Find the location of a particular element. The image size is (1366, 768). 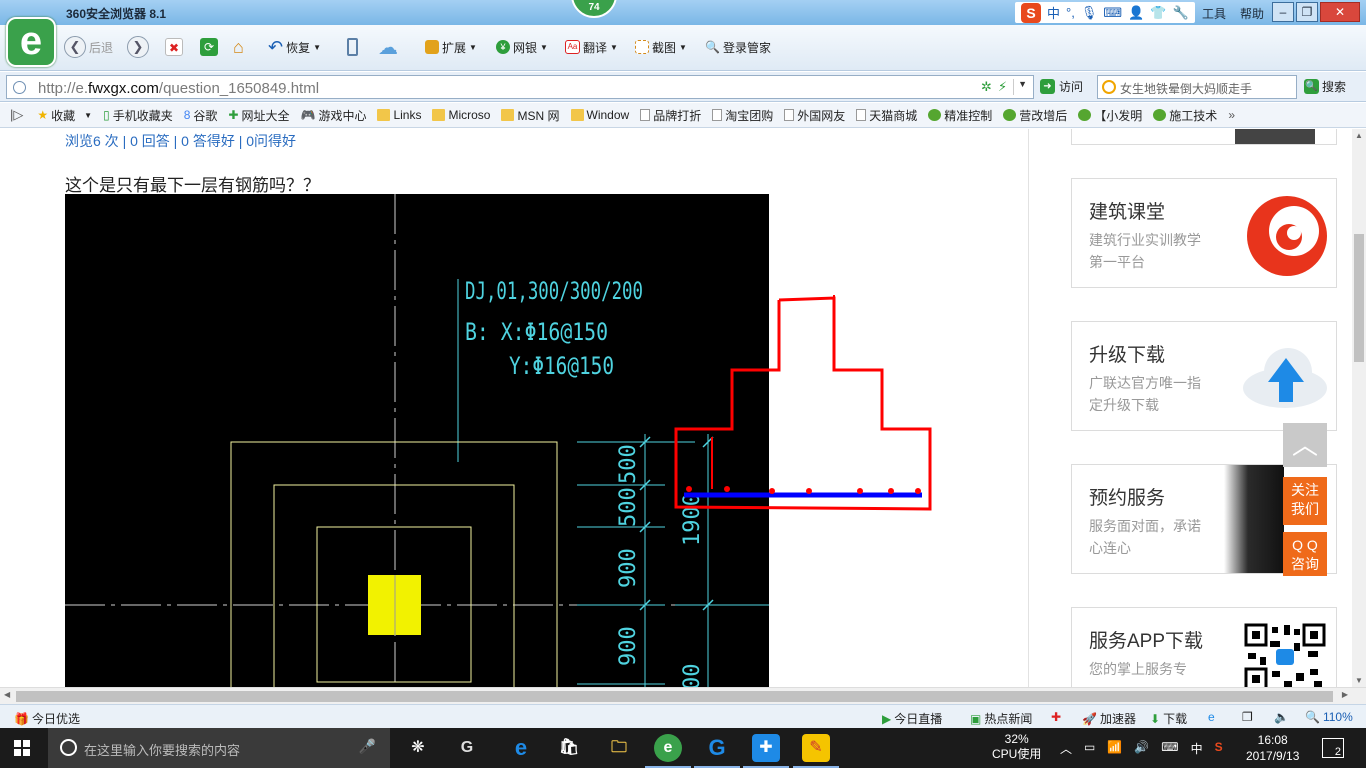

volume-icon: 🔈 is located at coordinates (1281, 717).